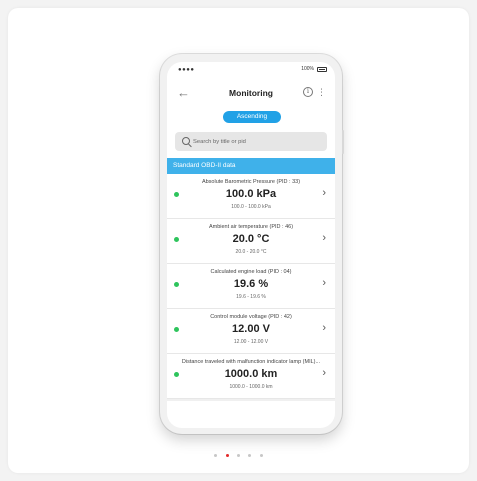  What do you see at coordinates (251, 317) in the screenshot?
I see `item-label: Control module voltage (PID : 42)` at bounding box center [251, 317].